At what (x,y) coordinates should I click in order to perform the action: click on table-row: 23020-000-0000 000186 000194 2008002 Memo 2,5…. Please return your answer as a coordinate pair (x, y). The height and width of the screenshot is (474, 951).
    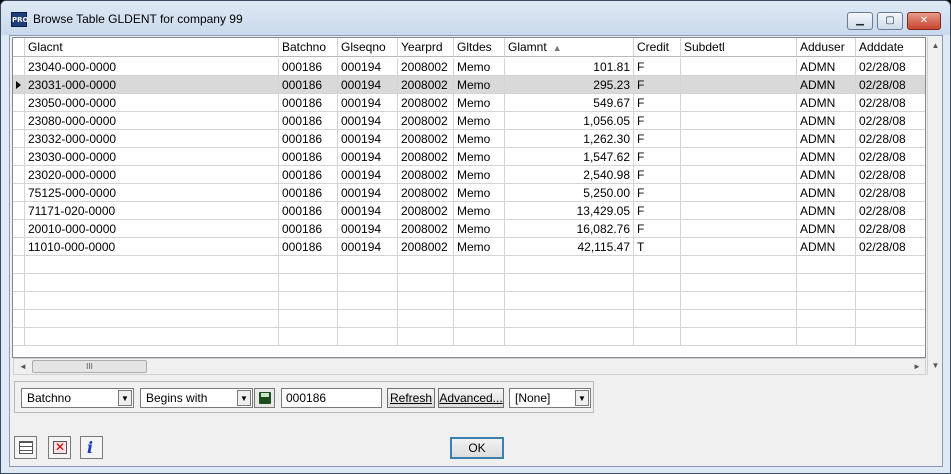
    Looking at the image, I should click on (469, 175).